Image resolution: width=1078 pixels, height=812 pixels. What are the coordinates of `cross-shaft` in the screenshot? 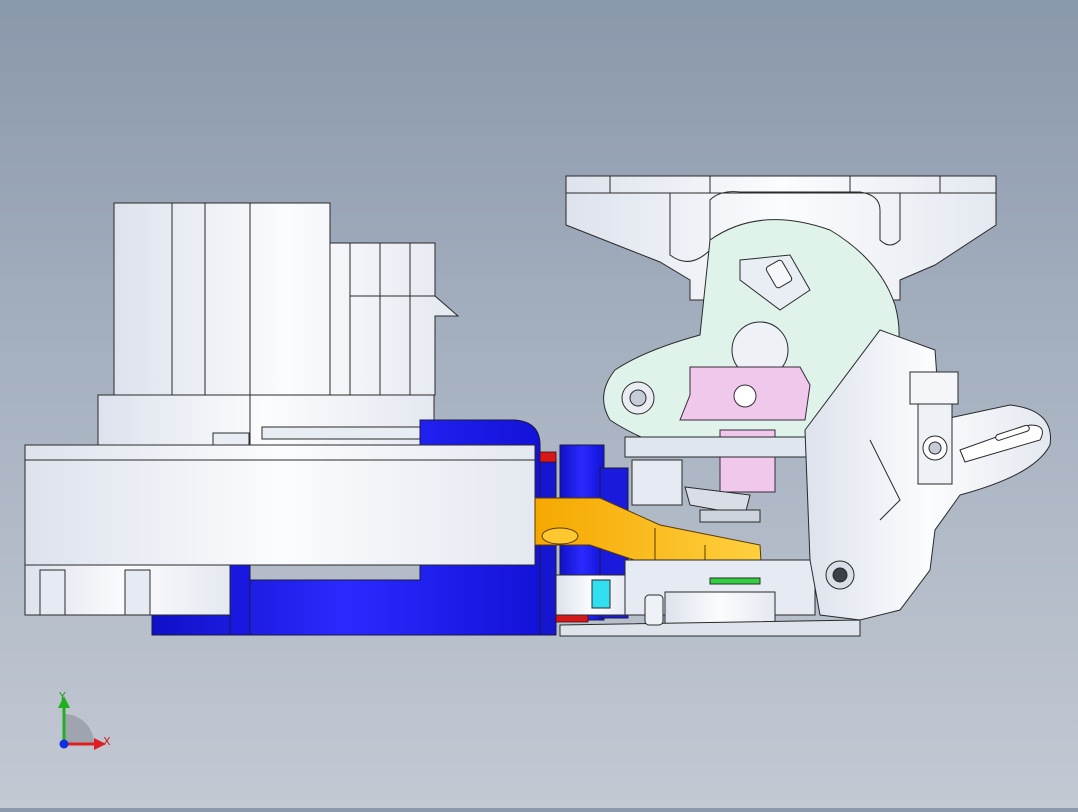 It's located at (717, 479).